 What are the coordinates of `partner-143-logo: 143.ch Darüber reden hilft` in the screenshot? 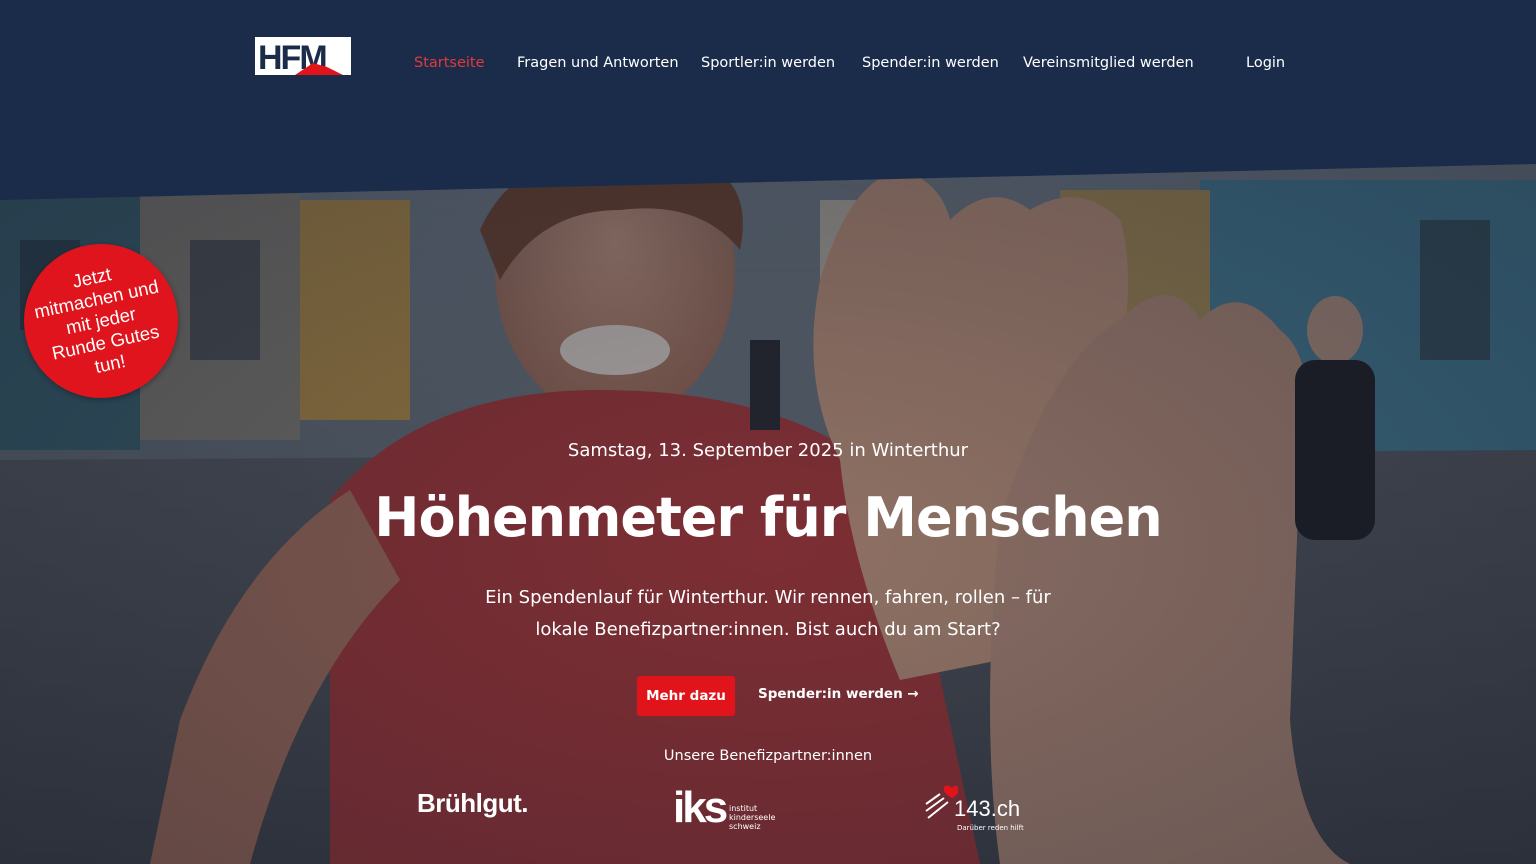 It's located at (974, 810).